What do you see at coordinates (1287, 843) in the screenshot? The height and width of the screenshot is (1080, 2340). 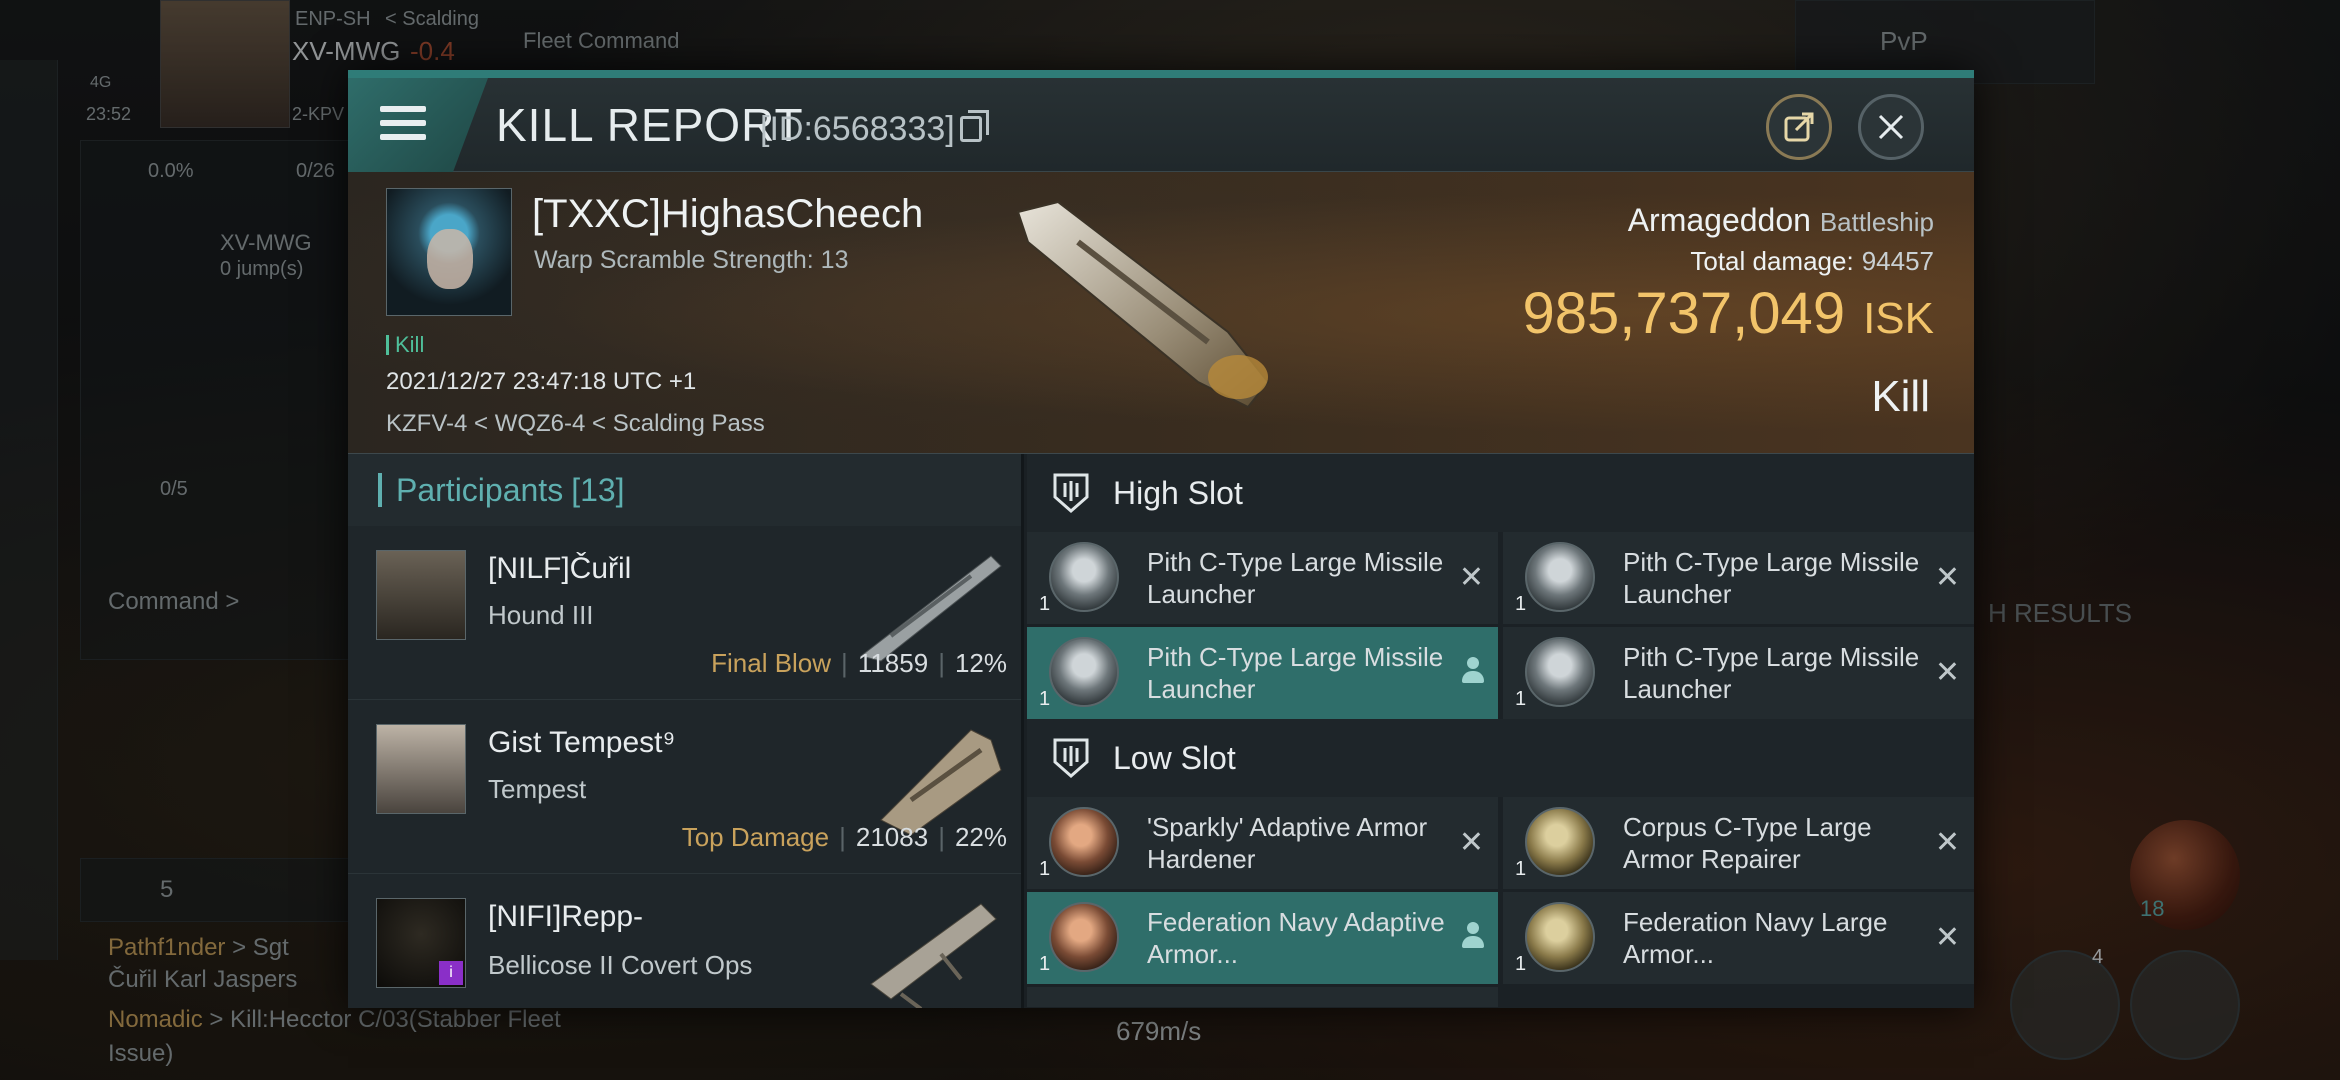 I see `module-name: 'Sparkly' Adaptive Armor Hardener` at bounding box center [1287, 843].